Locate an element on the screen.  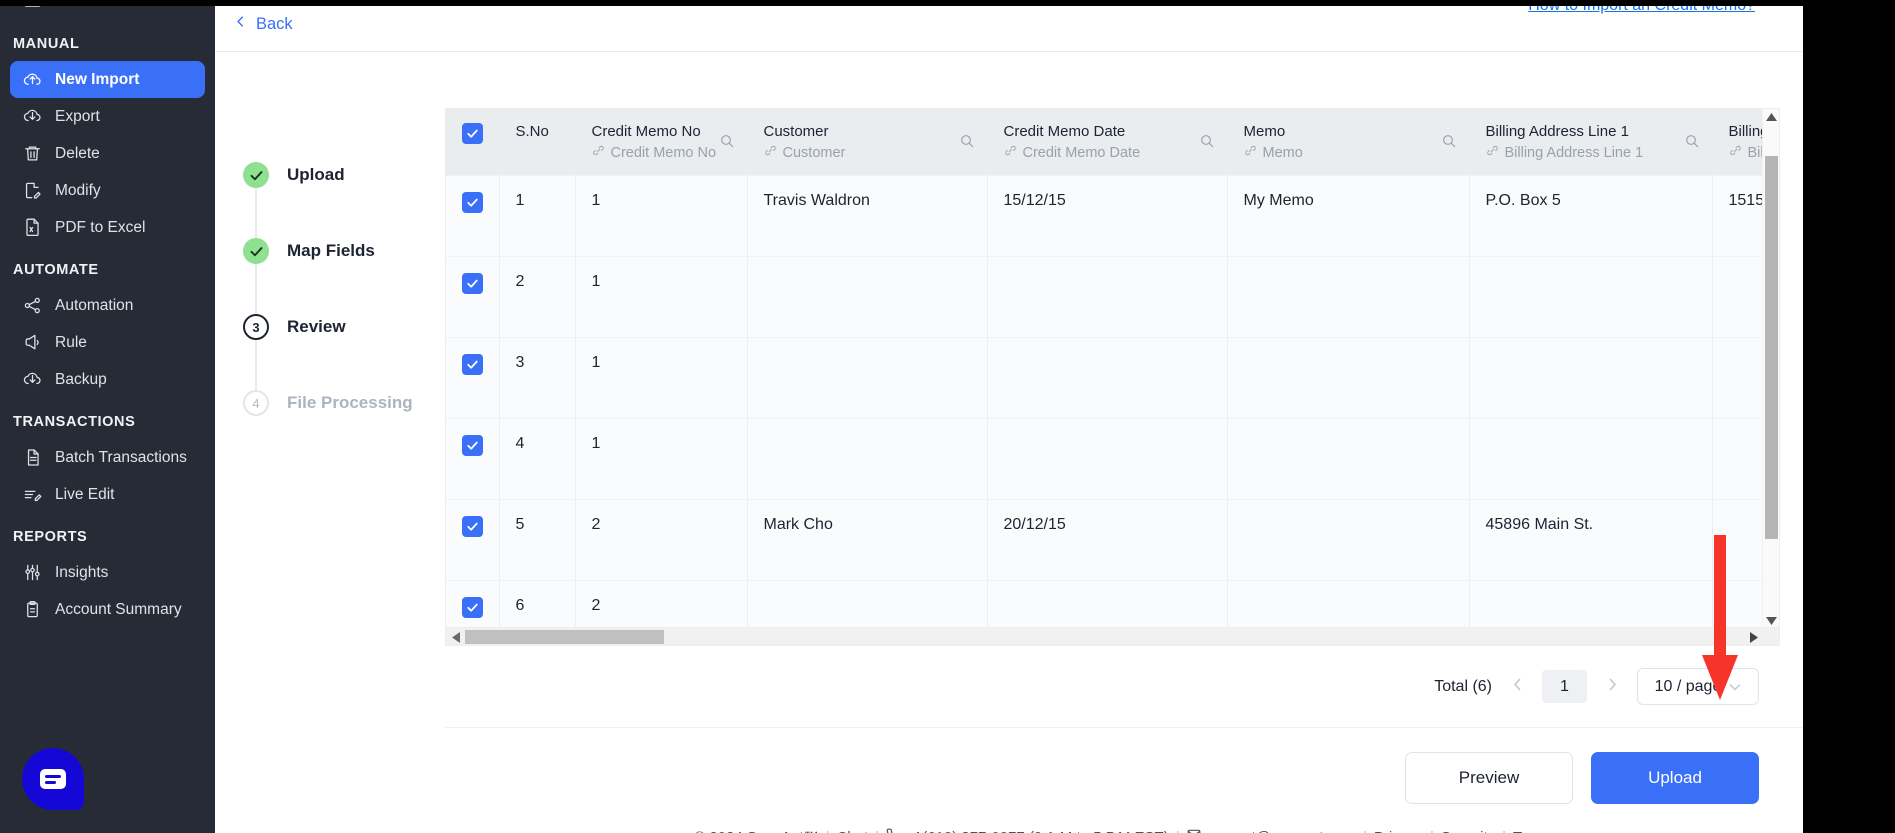
footer-phone: +1(619) 377-0977 (9 A.M to 5 P.M EST) is located at coordinates (1027, 830).